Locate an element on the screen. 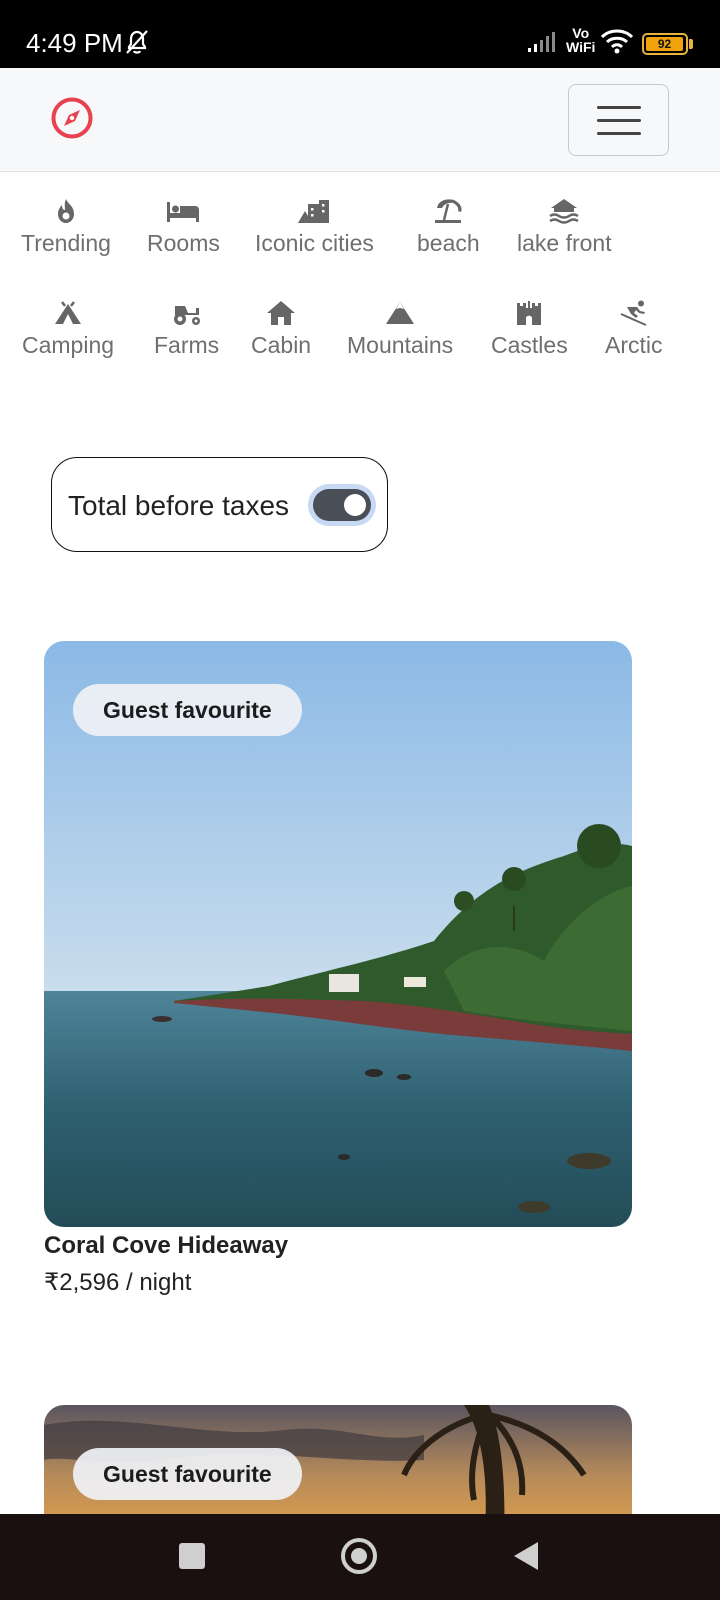 This screenshot has width=720, height=1600. category-mountains: Mountains is located at coordinates (400, 329).